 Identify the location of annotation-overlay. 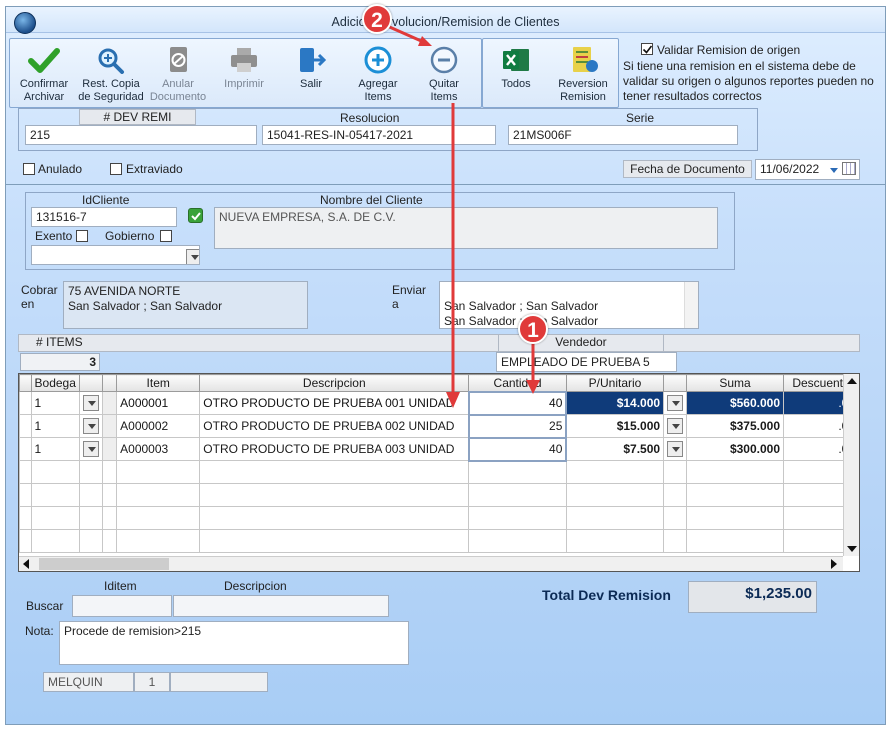
(462, 215).